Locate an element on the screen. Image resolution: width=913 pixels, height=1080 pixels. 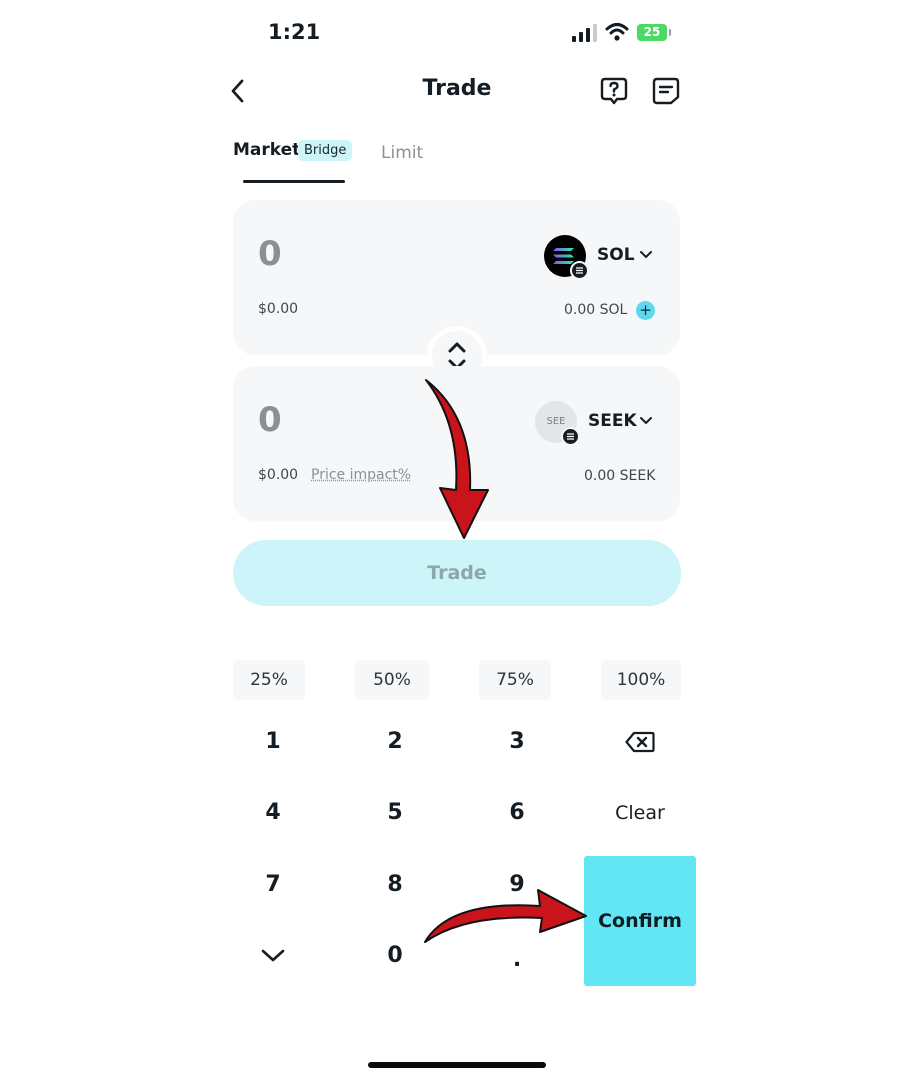
percent-25-button: 25% is located at coordinates (269, 680).